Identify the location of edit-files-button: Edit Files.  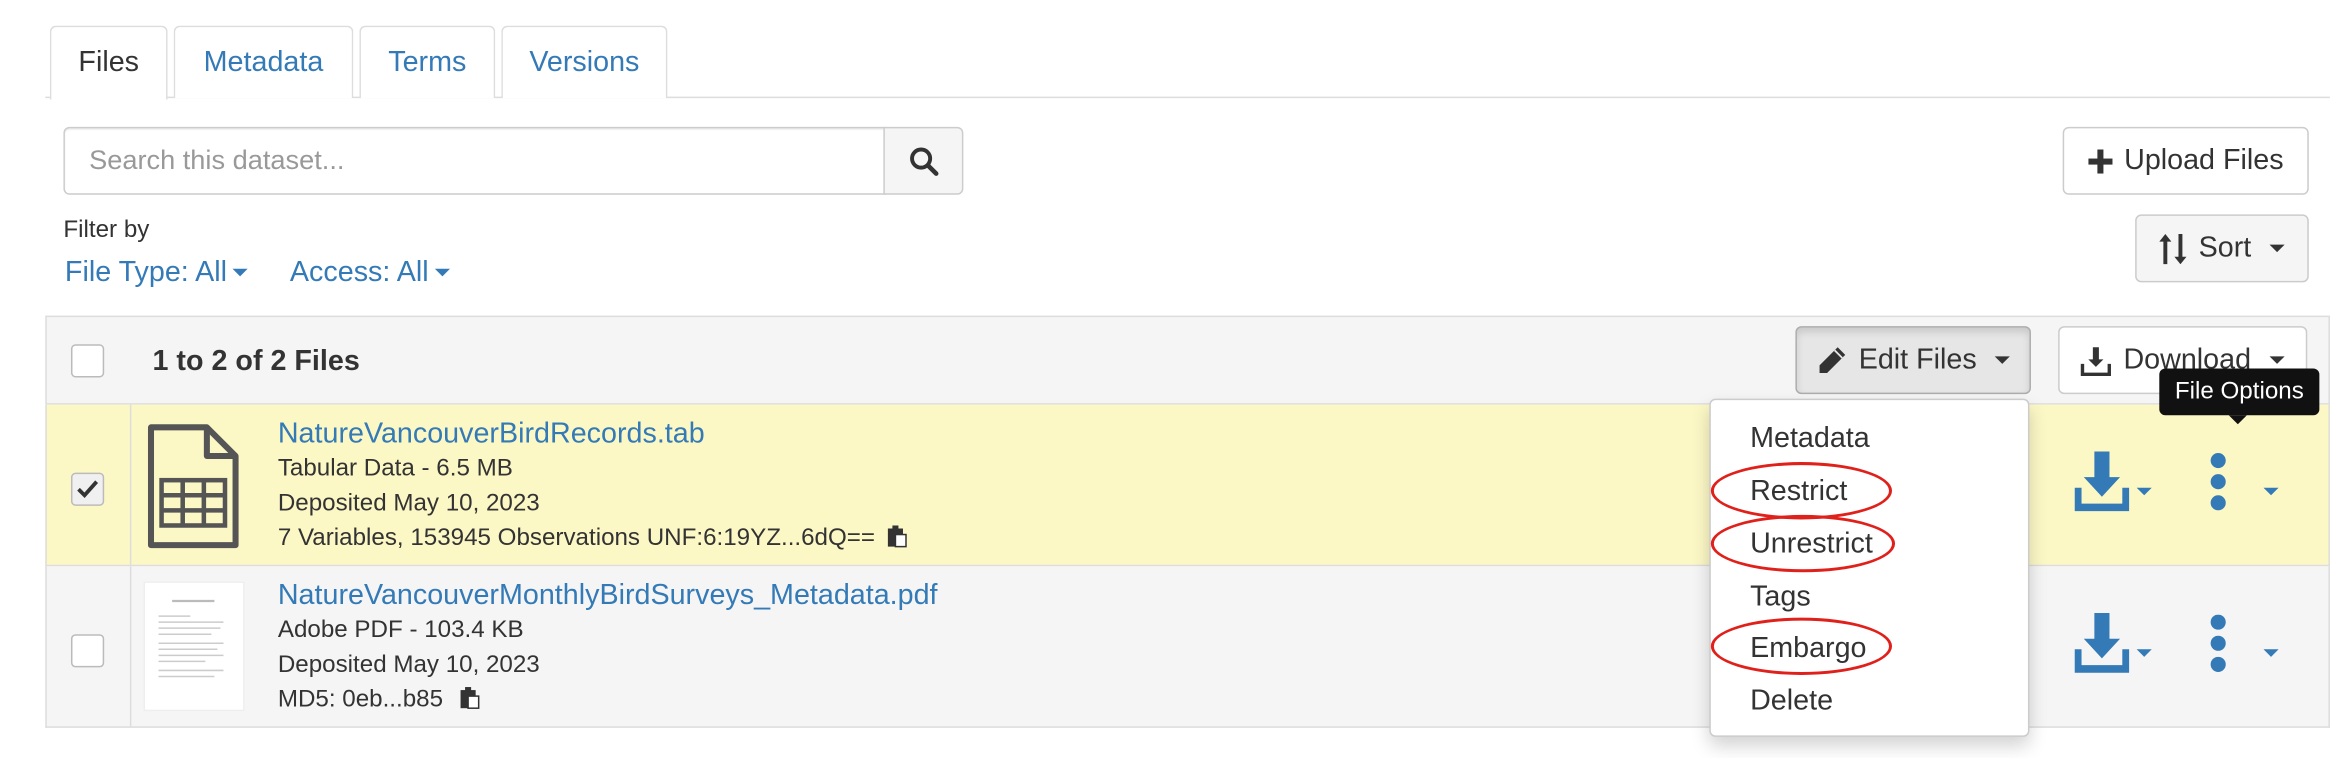
(1913, 360).